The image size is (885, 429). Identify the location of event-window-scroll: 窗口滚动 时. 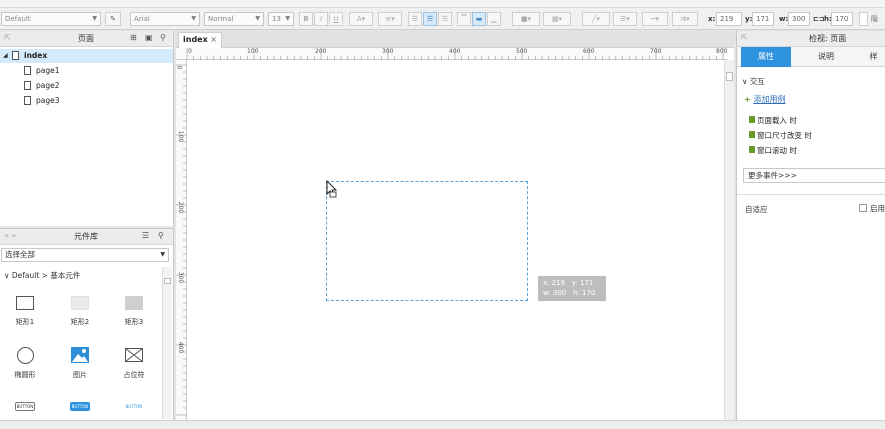
(773, 150).